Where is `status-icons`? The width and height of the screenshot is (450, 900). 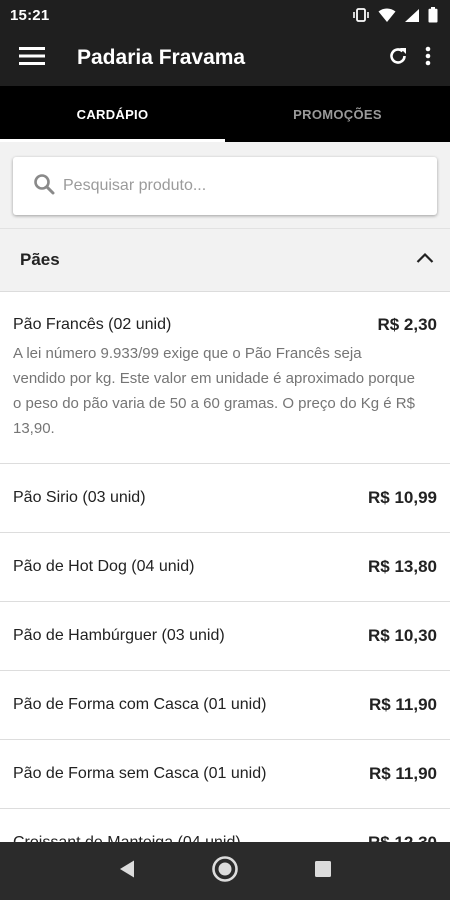
status-icons is located at coordinates (395, 15).